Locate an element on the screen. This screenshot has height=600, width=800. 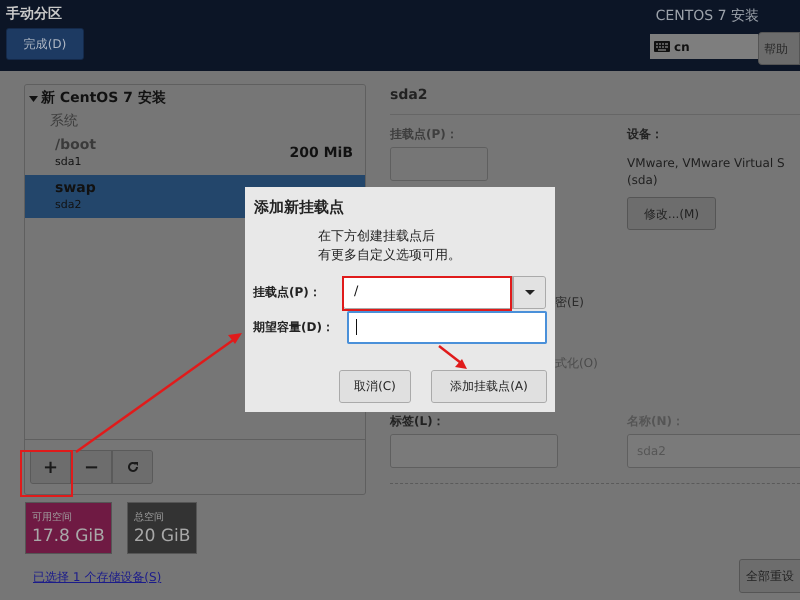
keyboard-layout: cn is located at coordinates (682, 47).